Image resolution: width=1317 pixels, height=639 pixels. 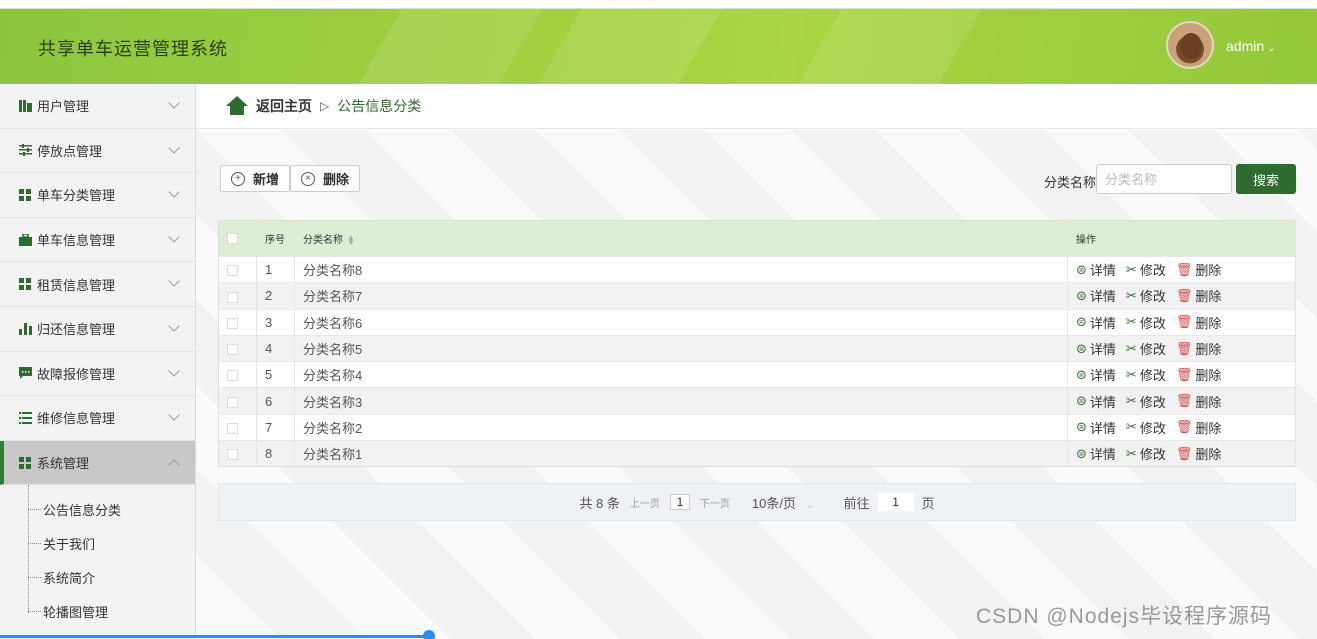 What do you see at coordinates (856, 503) in the screenshot?
I see `goto-label: 前往` at bounding box center [856, 503].